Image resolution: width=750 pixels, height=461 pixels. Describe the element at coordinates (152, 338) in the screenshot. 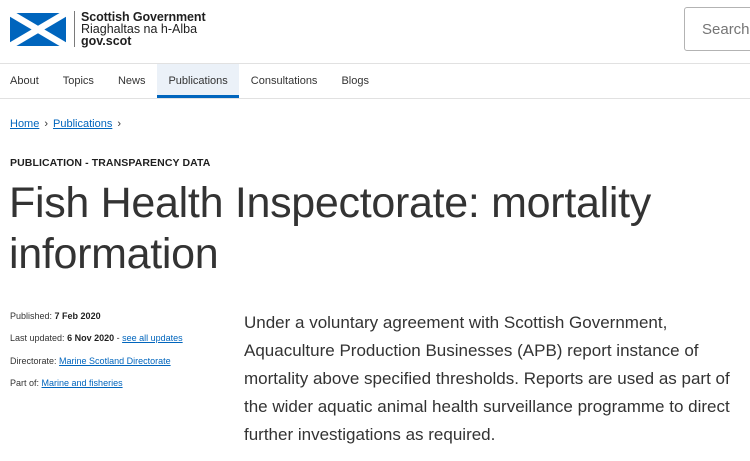

I see `see-all-updates-link: see all updates` at that location.